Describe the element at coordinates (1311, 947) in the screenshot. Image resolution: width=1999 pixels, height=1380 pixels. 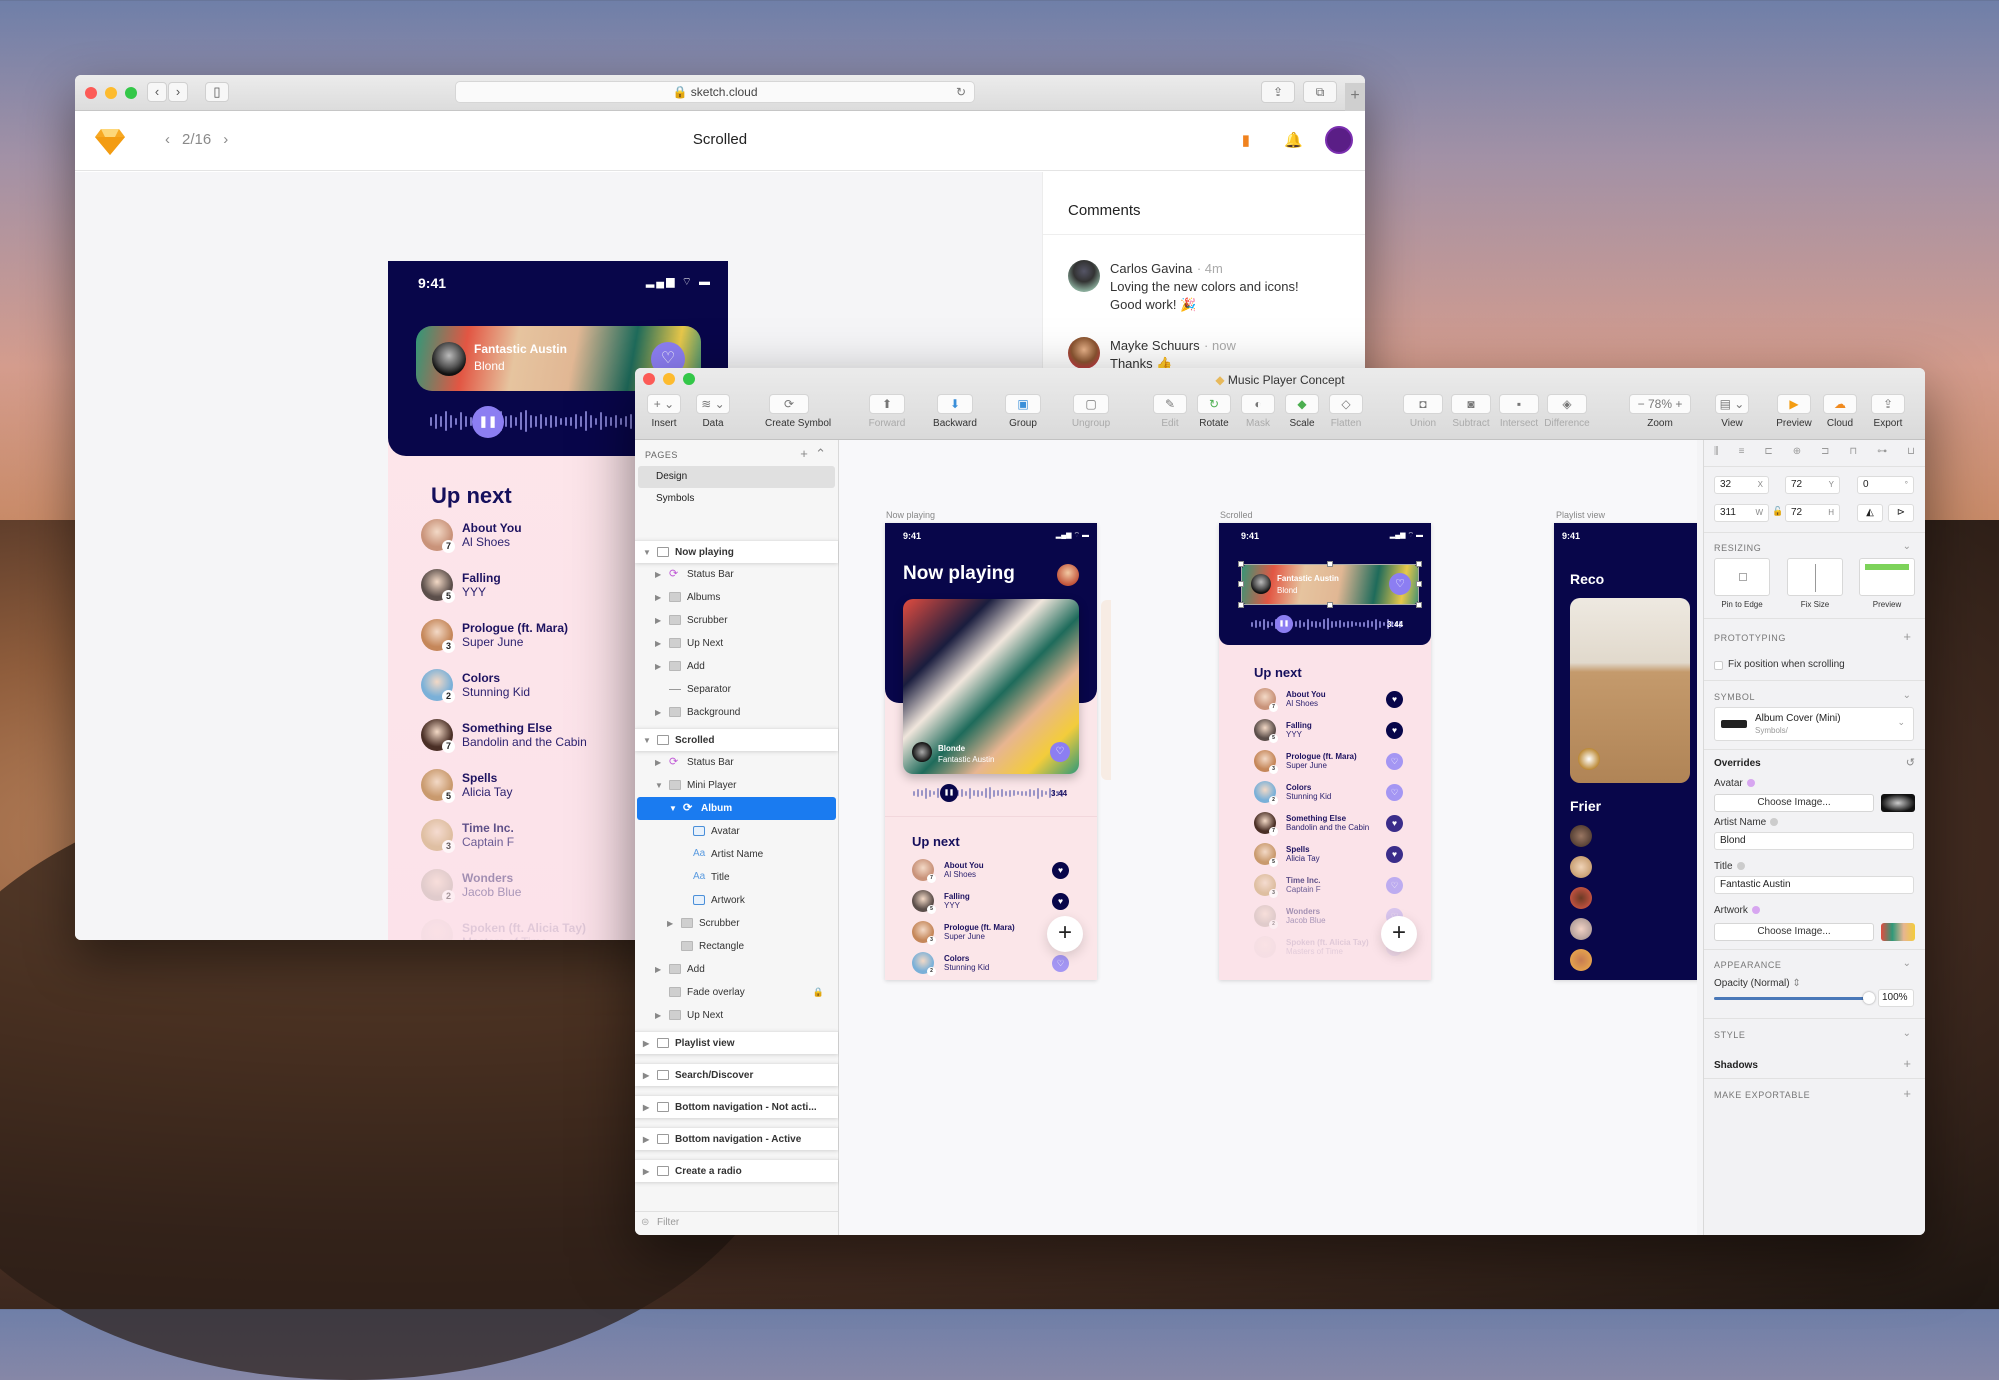
I see `up-next-track: Spoken (ft. Alicia Tay)Masters of Time` at that location.